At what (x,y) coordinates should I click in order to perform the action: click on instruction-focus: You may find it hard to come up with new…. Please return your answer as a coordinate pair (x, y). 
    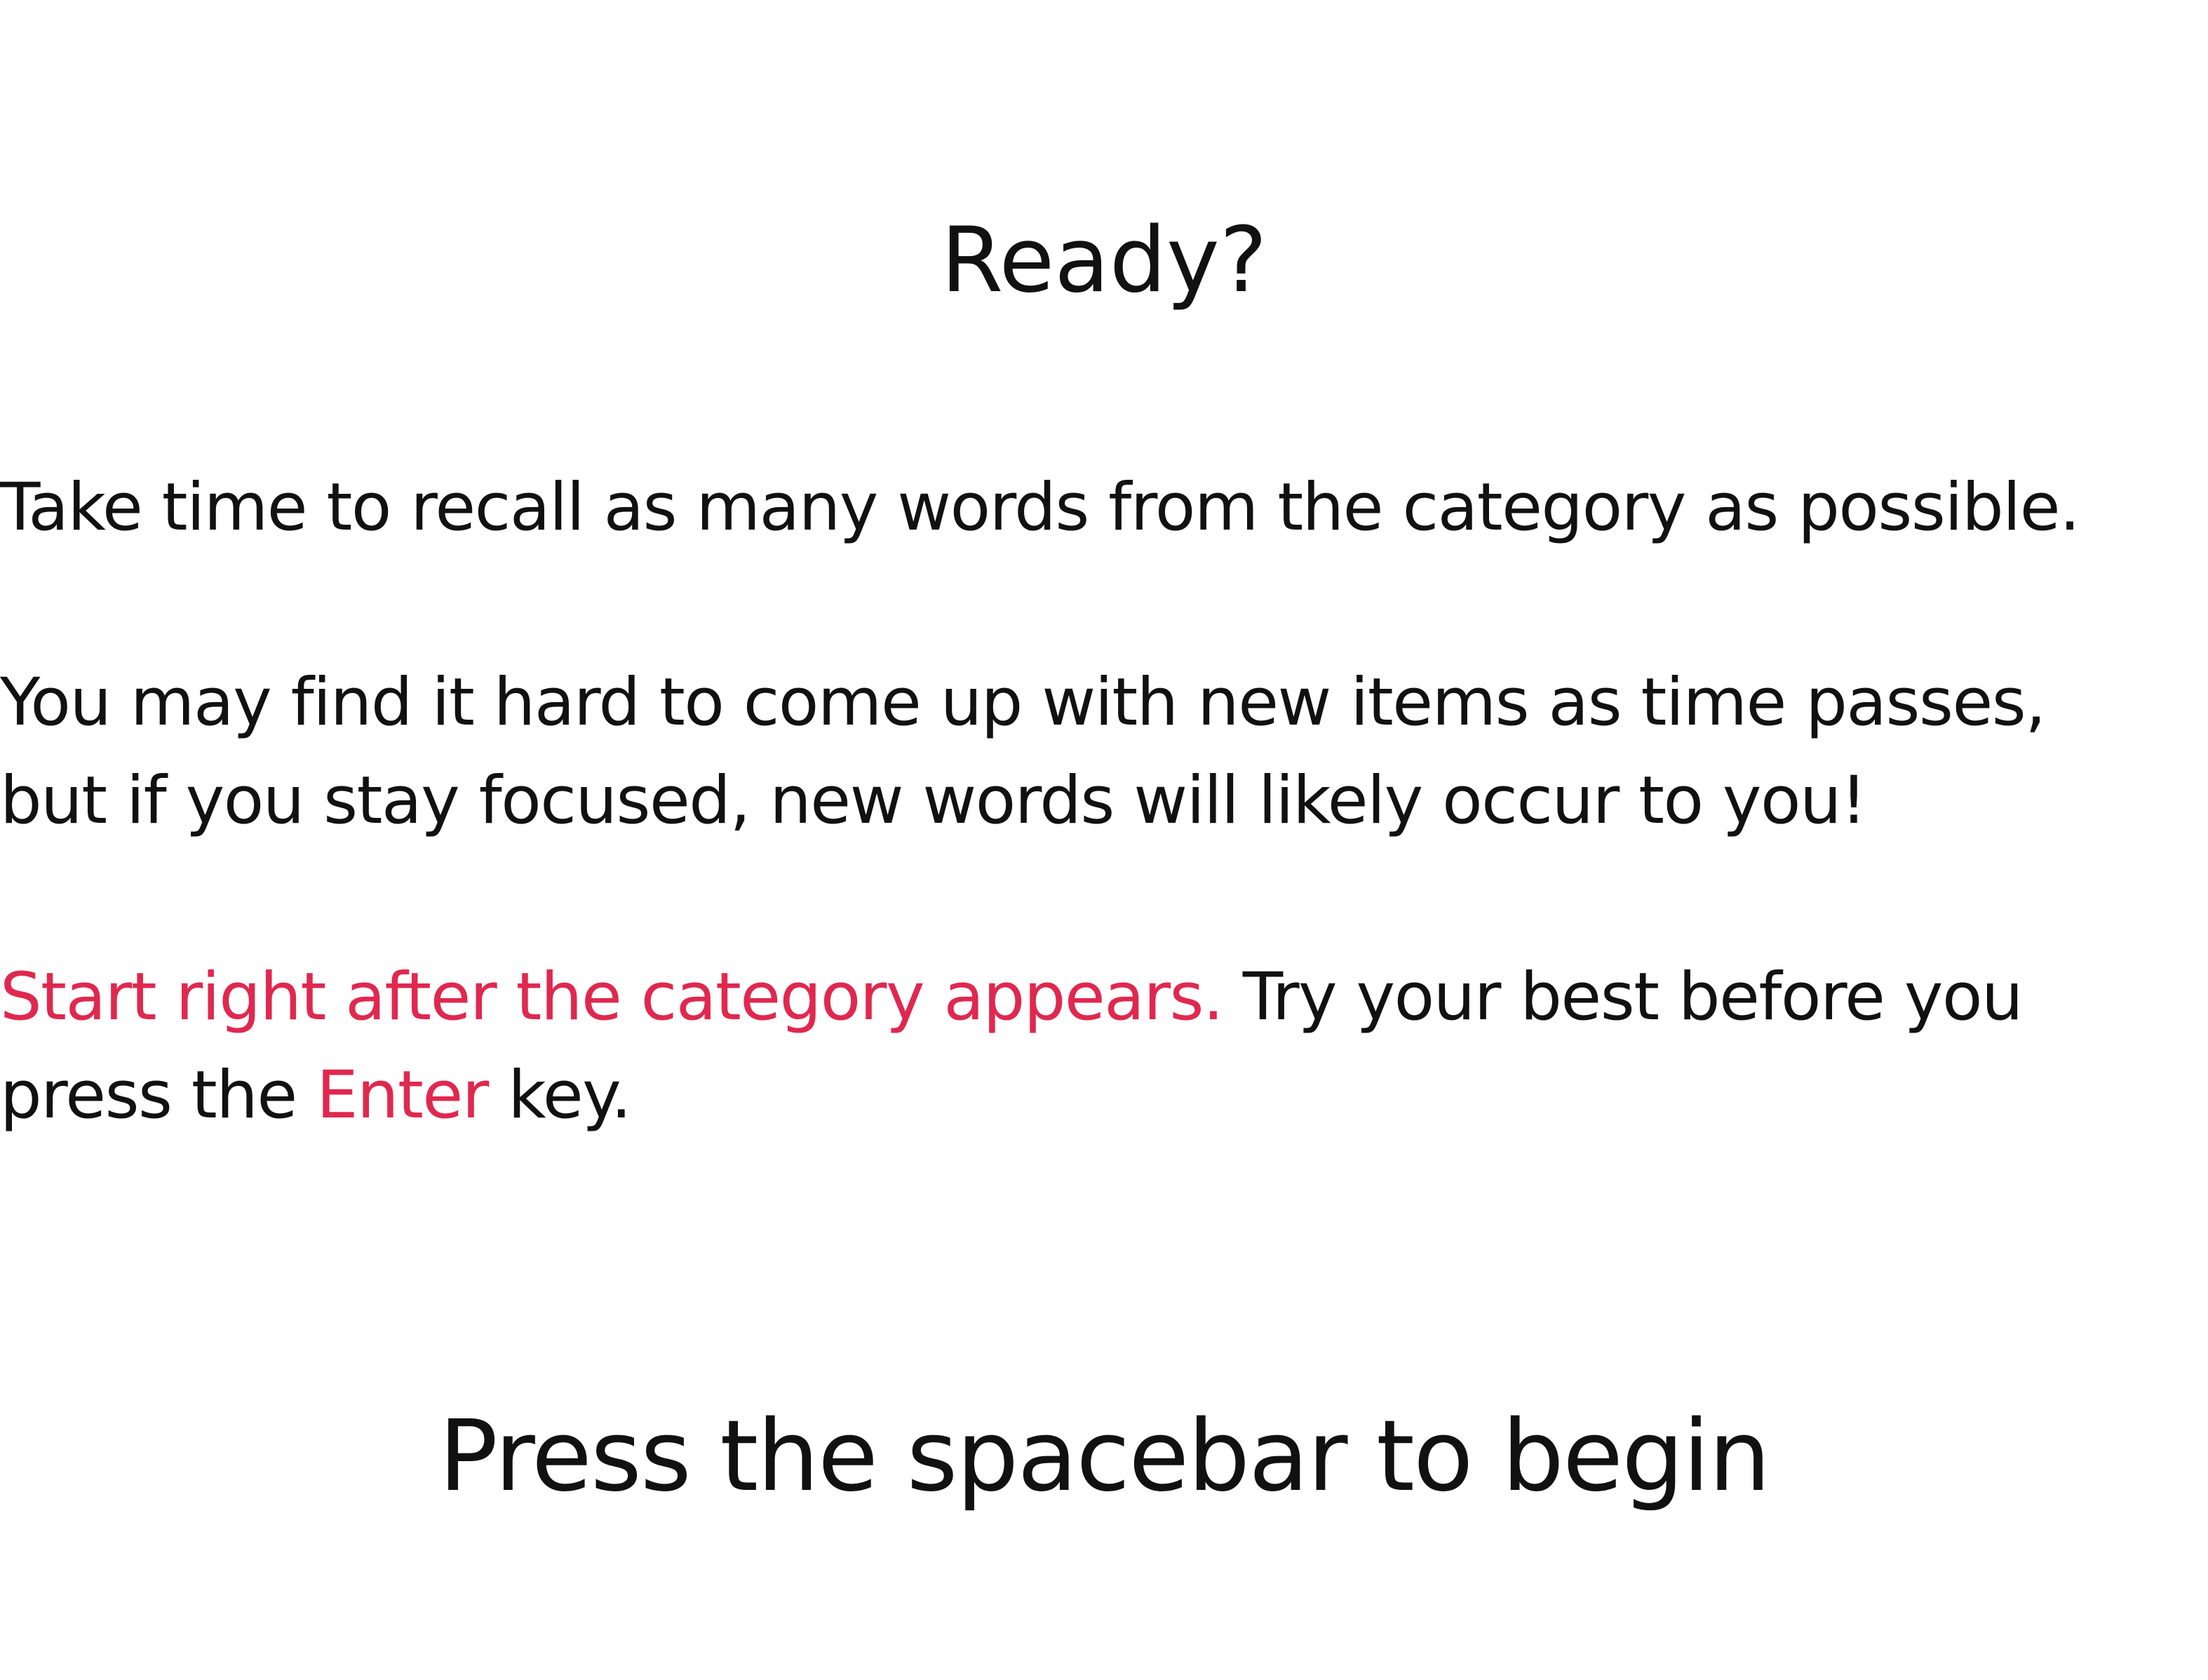
    Looking at the image, I should click on (1023, 752).